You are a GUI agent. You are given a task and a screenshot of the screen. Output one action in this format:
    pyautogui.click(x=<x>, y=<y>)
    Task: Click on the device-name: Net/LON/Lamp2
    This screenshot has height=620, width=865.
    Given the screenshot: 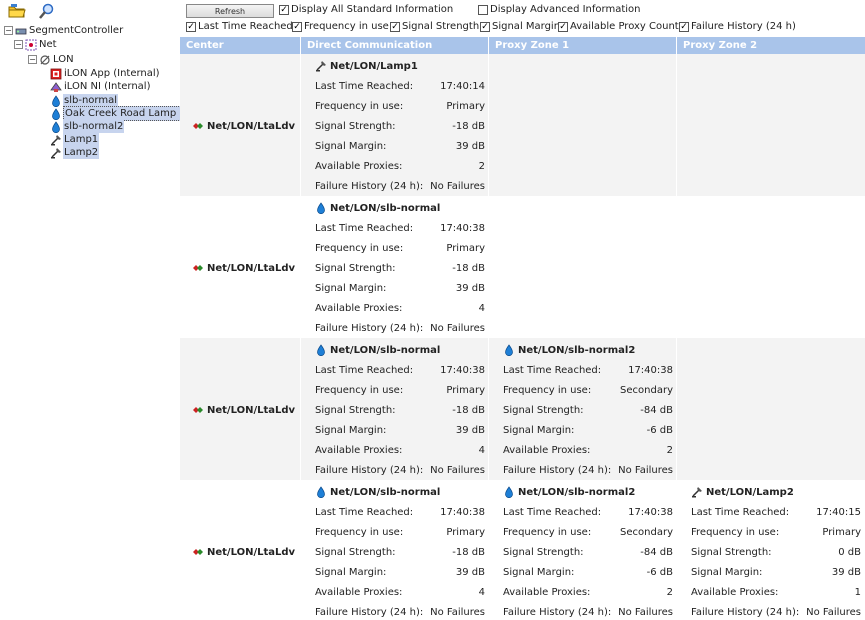 What is the action you would take?
    pyautogui.click(x=750, y=492)
    